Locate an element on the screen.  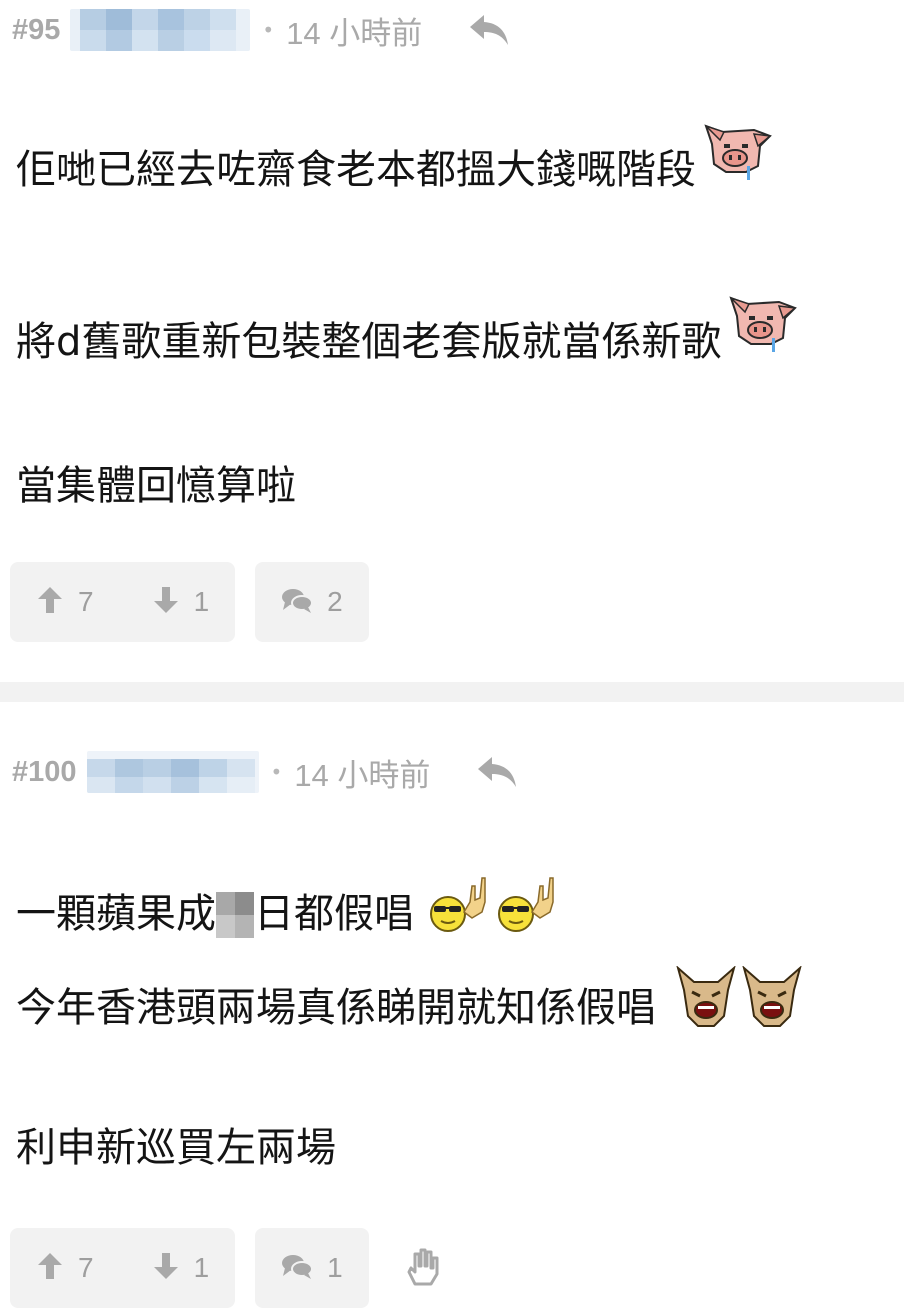
comments-button: 1 is located at coordinates (312, 1268).